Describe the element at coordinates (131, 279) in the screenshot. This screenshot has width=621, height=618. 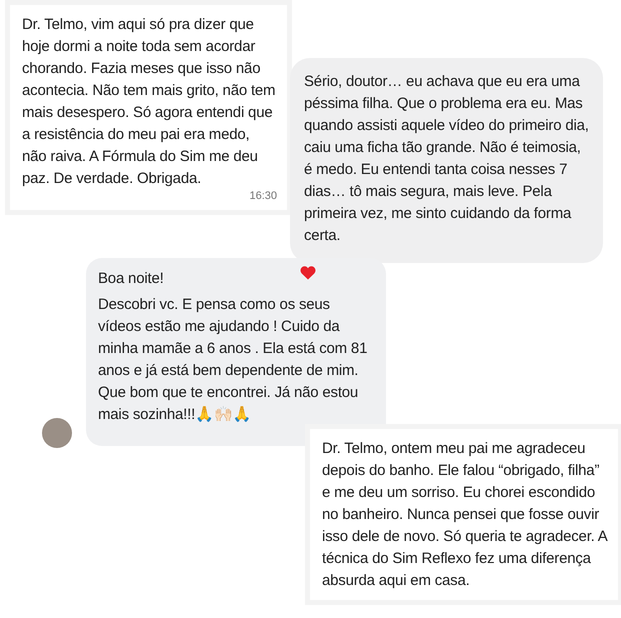
I see `message-greeting: Boa noite!` at that location.